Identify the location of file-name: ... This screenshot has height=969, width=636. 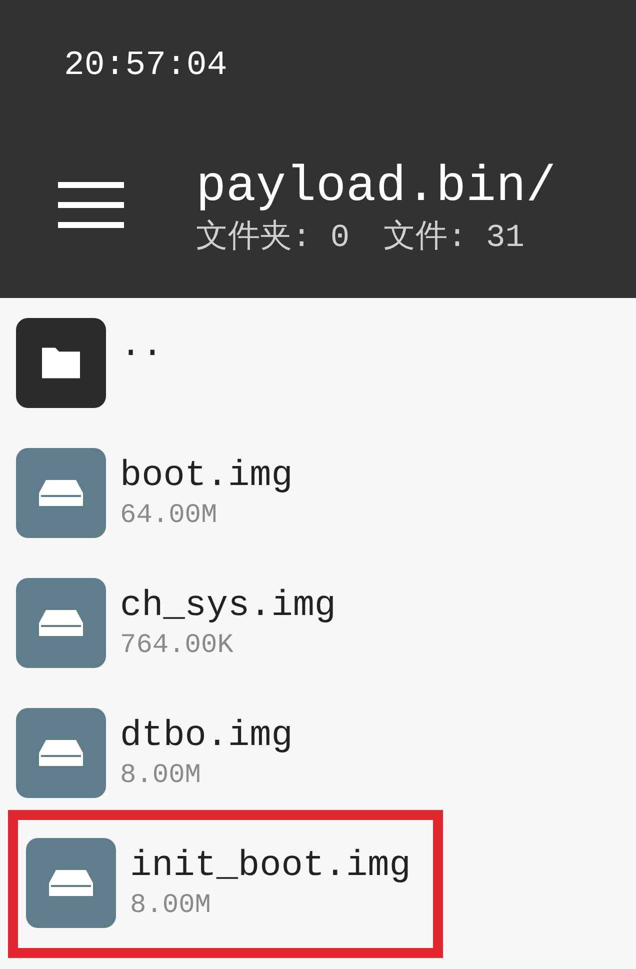
(142, 346).